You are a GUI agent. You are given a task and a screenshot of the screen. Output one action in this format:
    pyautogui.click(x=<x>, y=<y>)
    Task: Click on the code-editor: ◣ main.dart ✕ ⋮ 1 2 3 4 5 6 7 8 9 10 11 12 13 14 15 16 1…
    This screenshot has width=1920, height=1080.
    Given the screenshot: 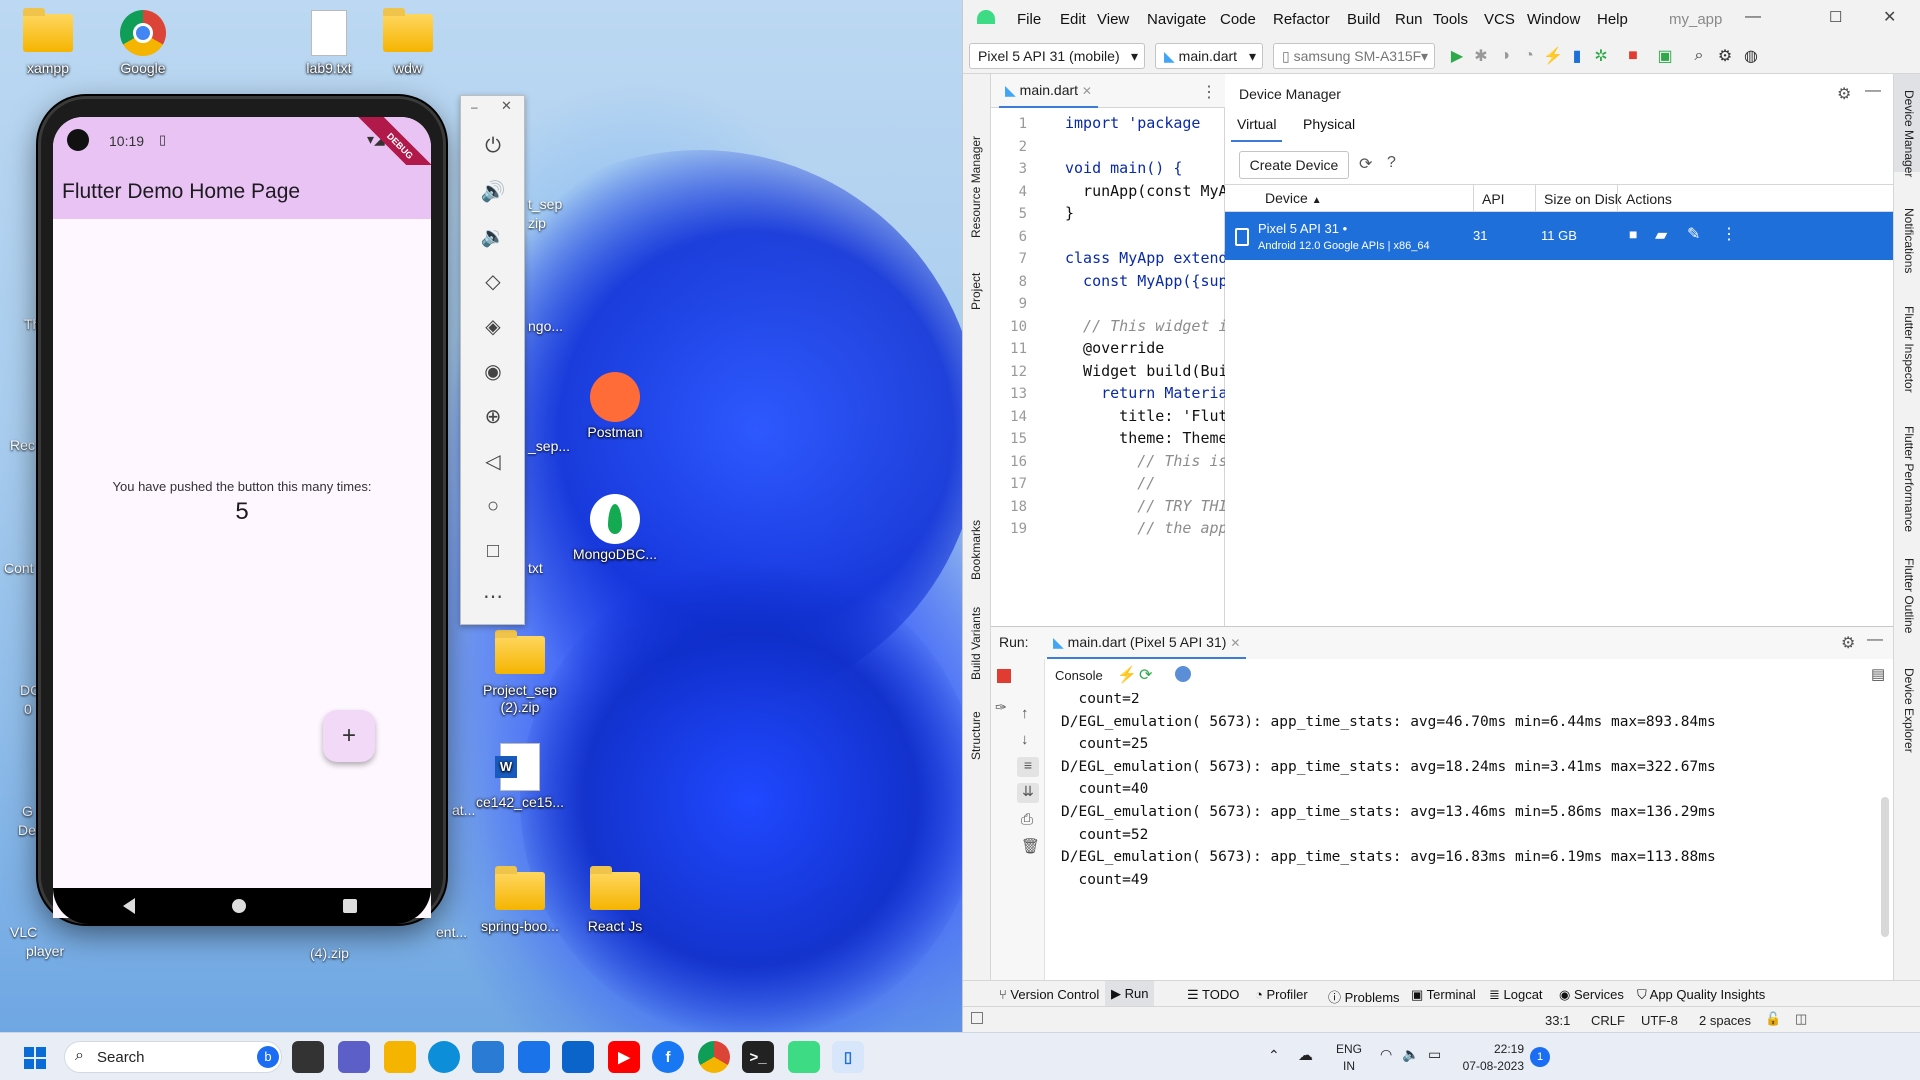 What is the action you would take?
    pyautogui.click(x=1108, y=350)
    